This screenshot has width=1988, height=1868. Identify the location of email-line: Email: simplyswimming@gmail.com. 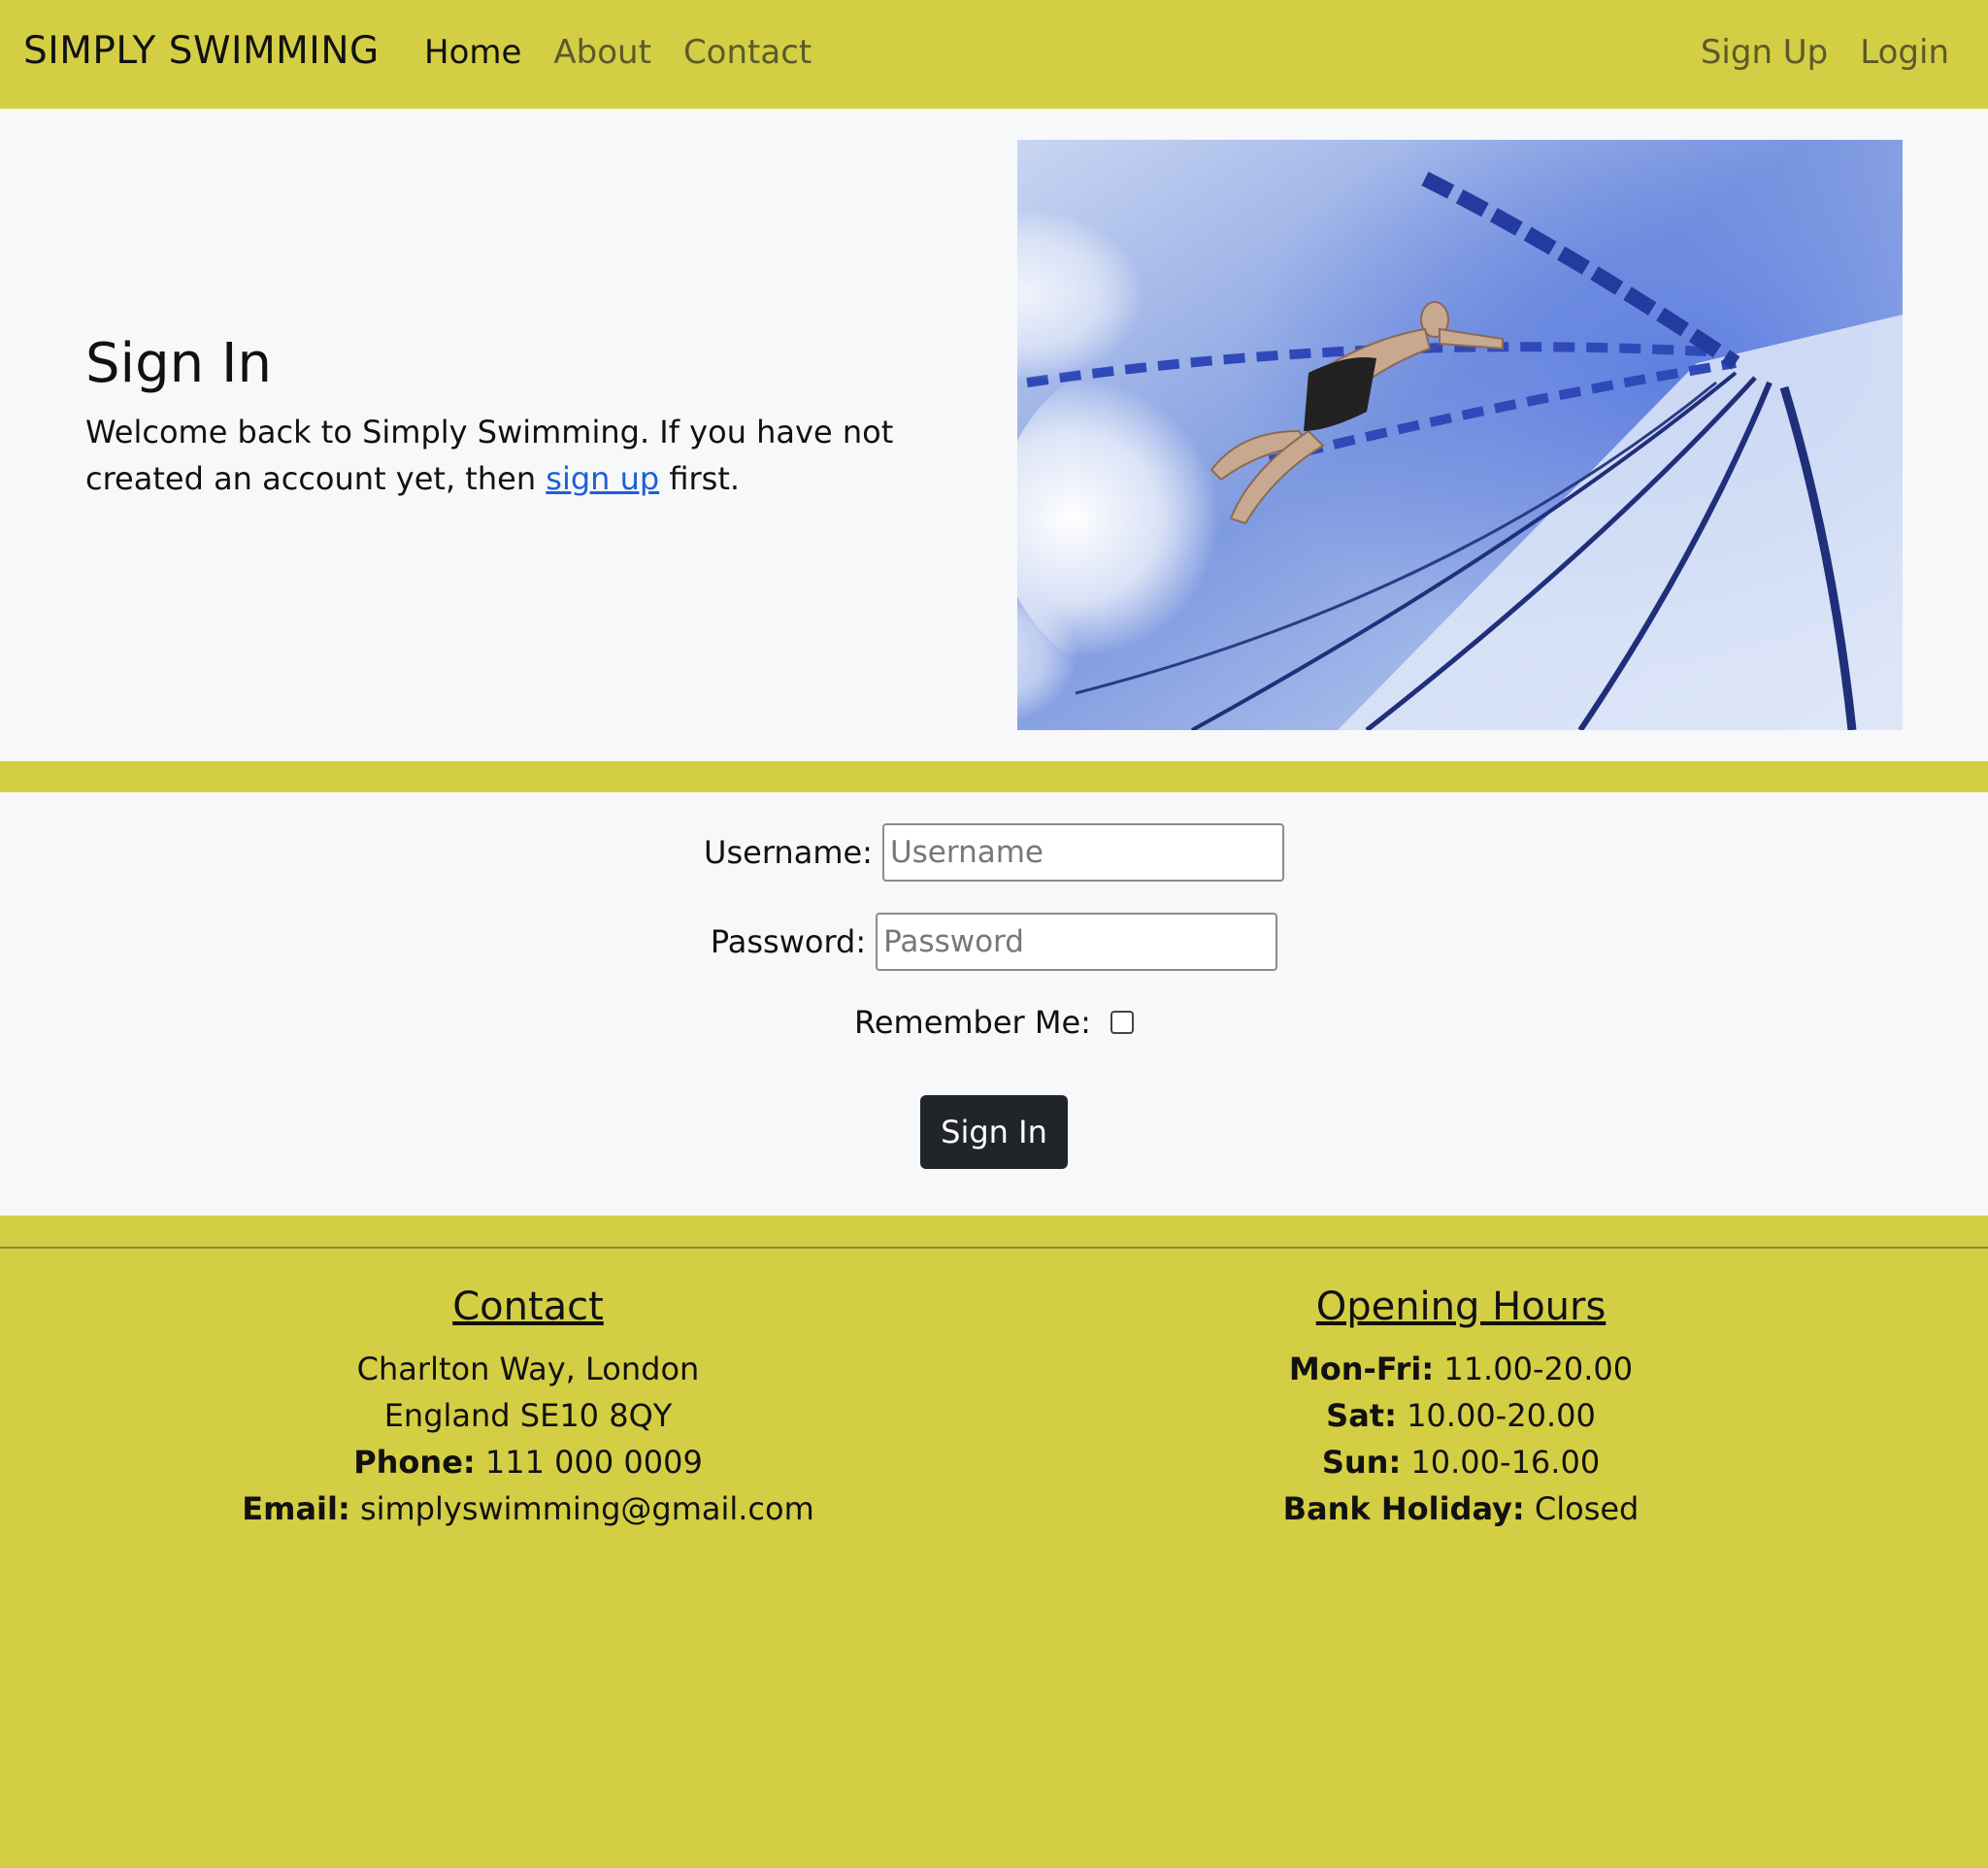
(528, 1508).